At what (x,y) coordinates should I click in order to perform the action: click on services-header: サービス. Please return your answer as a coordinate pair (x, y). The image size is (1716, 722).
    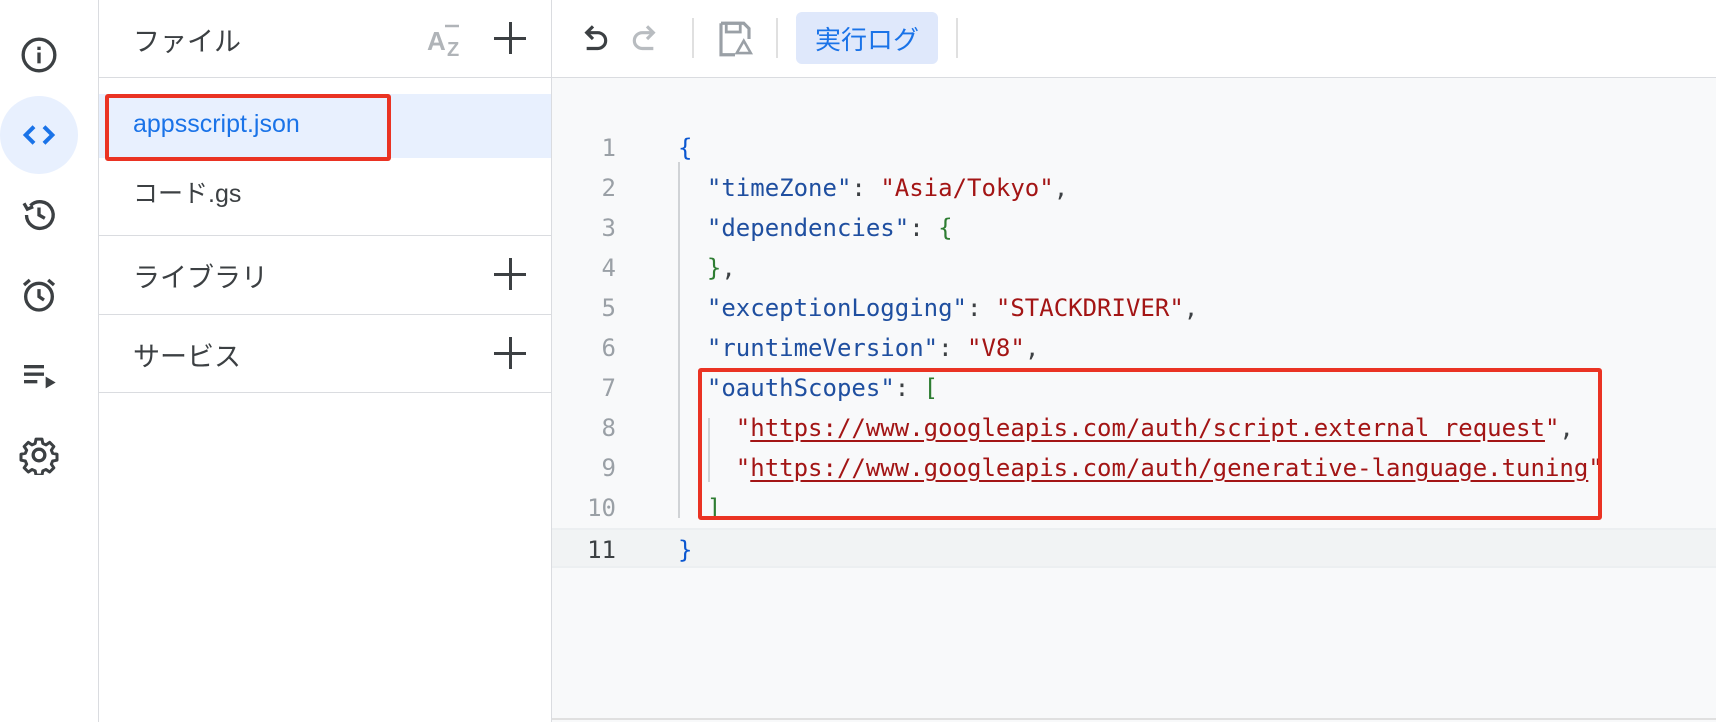
    Looking at the image, I should click on (325, 354).